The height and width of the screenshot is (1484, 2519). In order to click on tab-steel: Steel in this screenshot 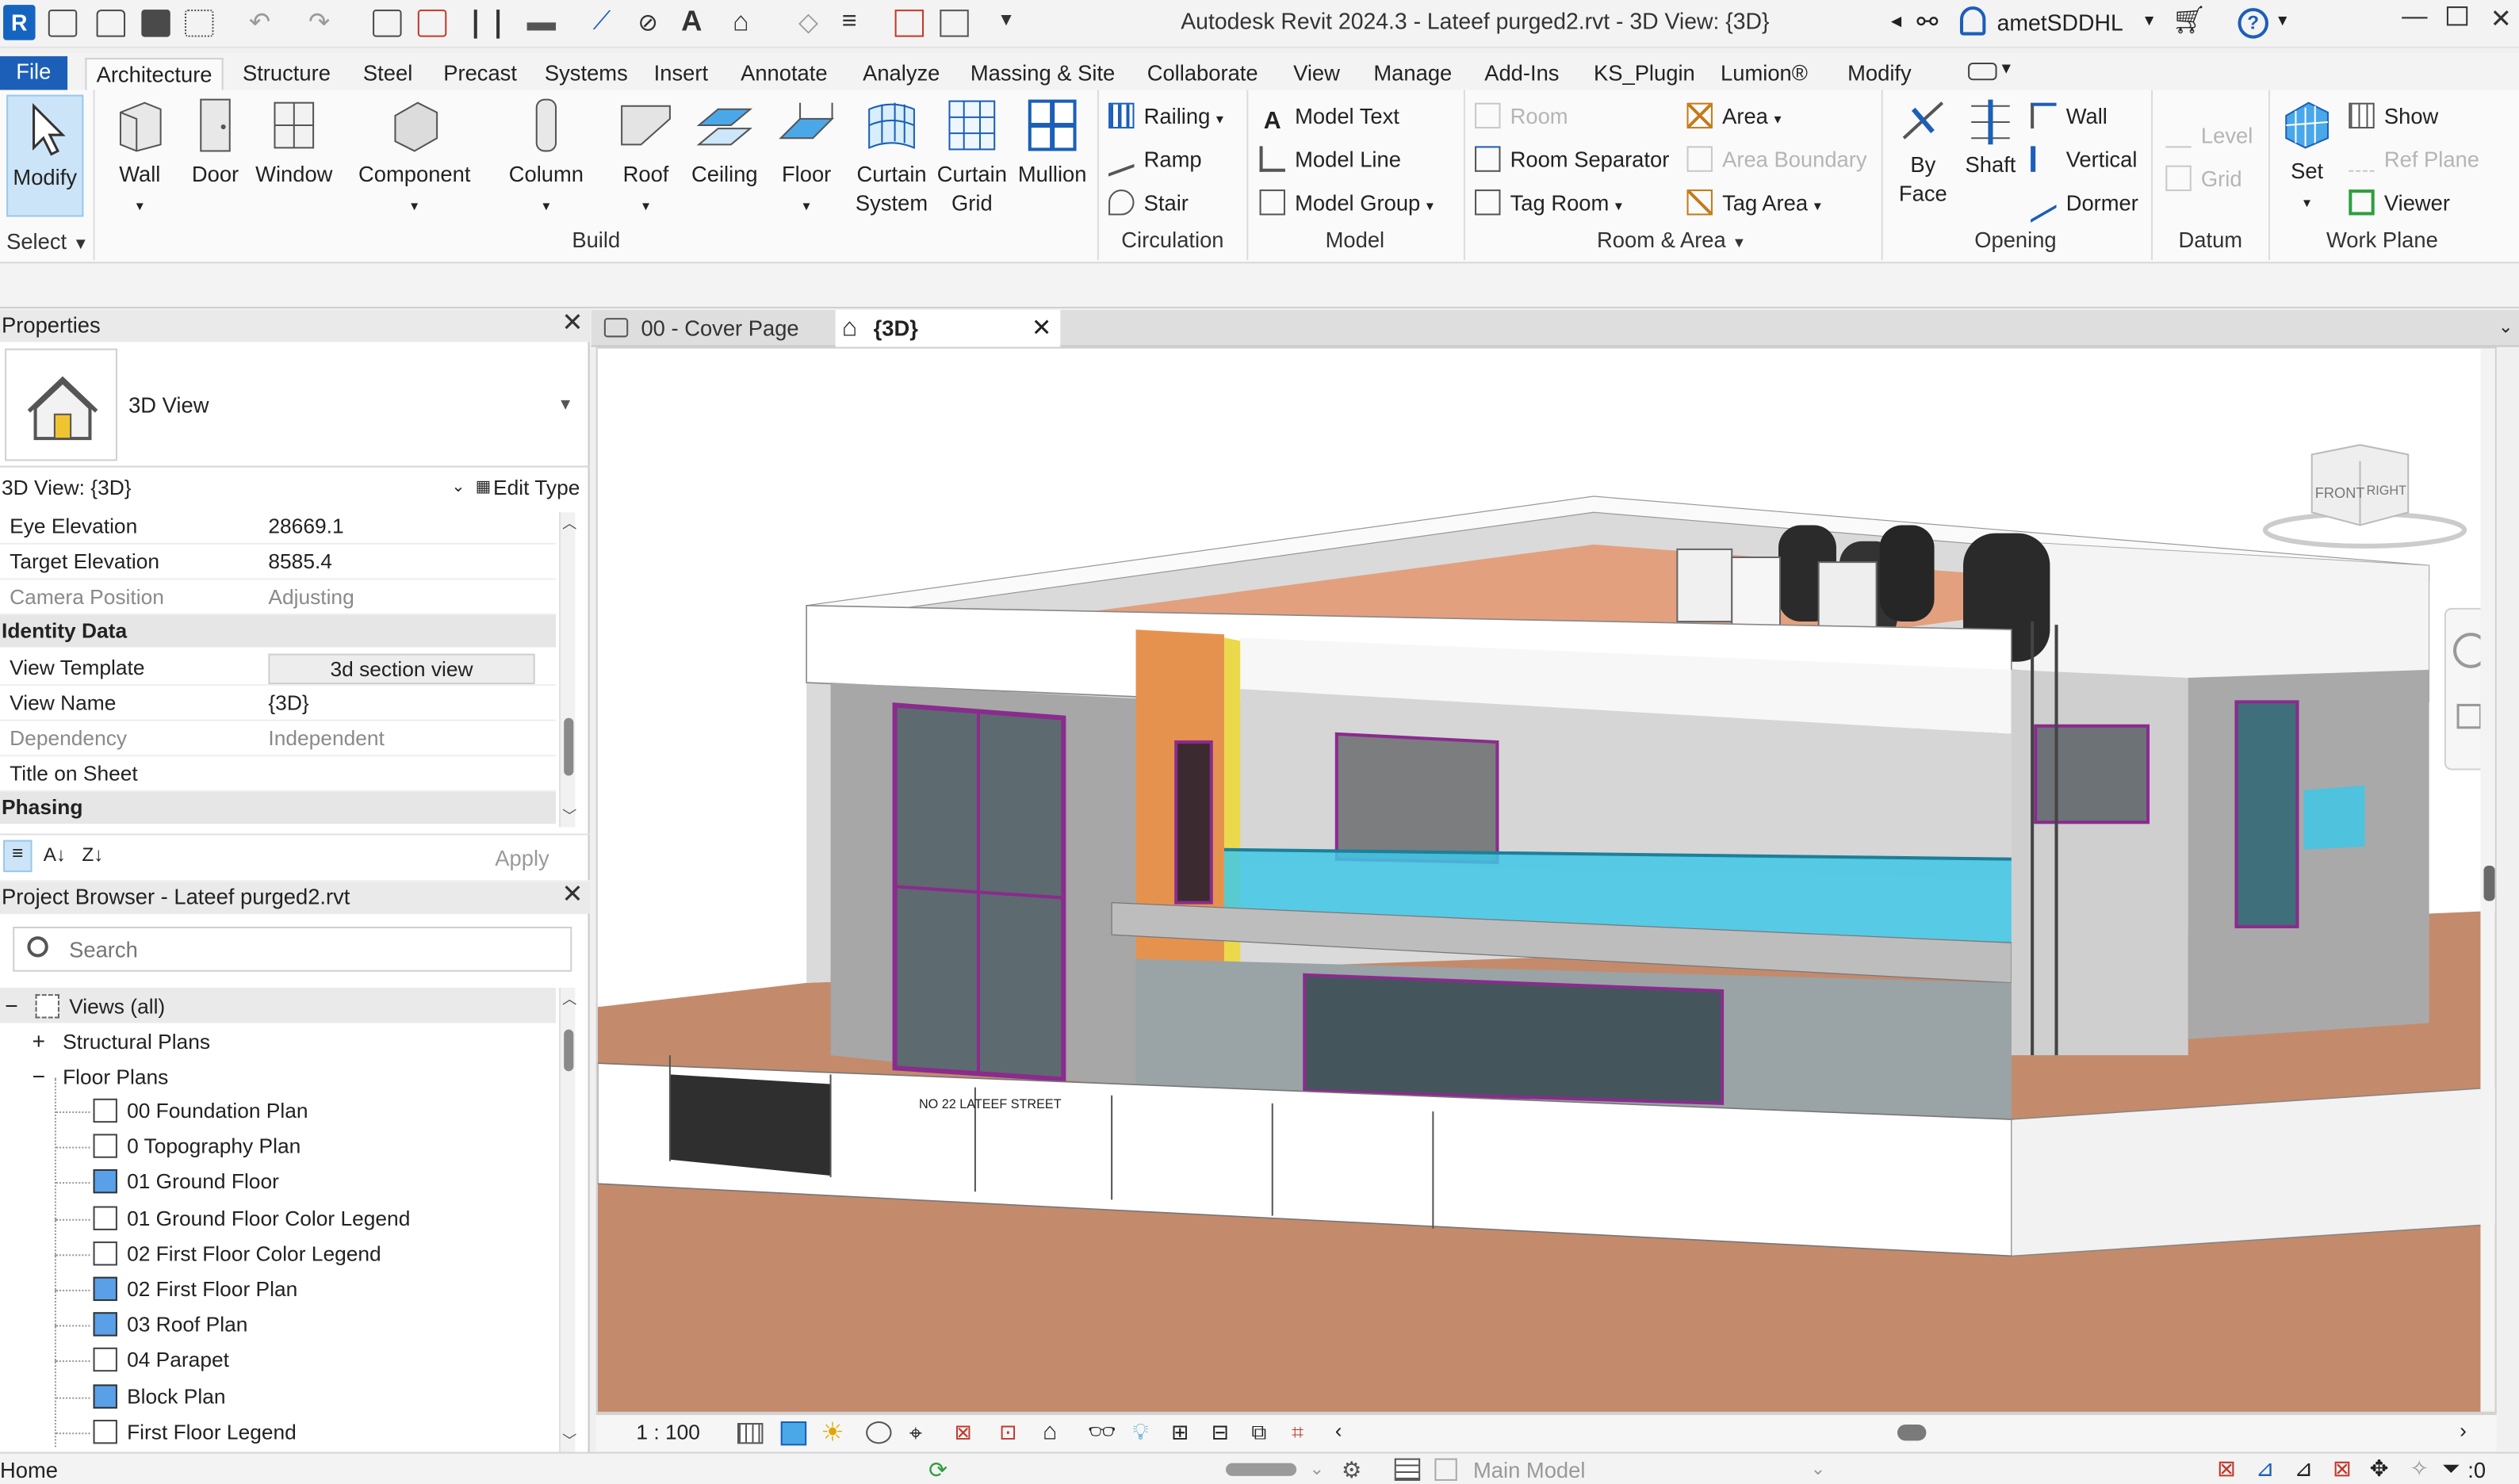, I will do `click(387, 74)`.